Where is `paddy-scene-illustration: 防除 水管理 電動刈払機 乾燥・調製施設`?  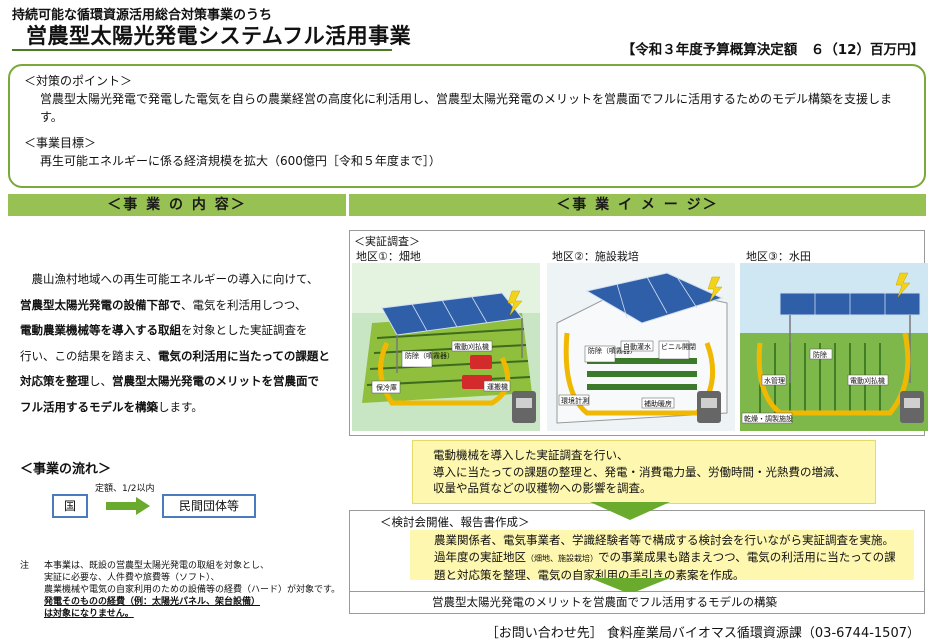 paddy-scene-illustration: 防除 水管理 電動刈払機 乾燥・調製施設 is located at coordinates (834, 347).